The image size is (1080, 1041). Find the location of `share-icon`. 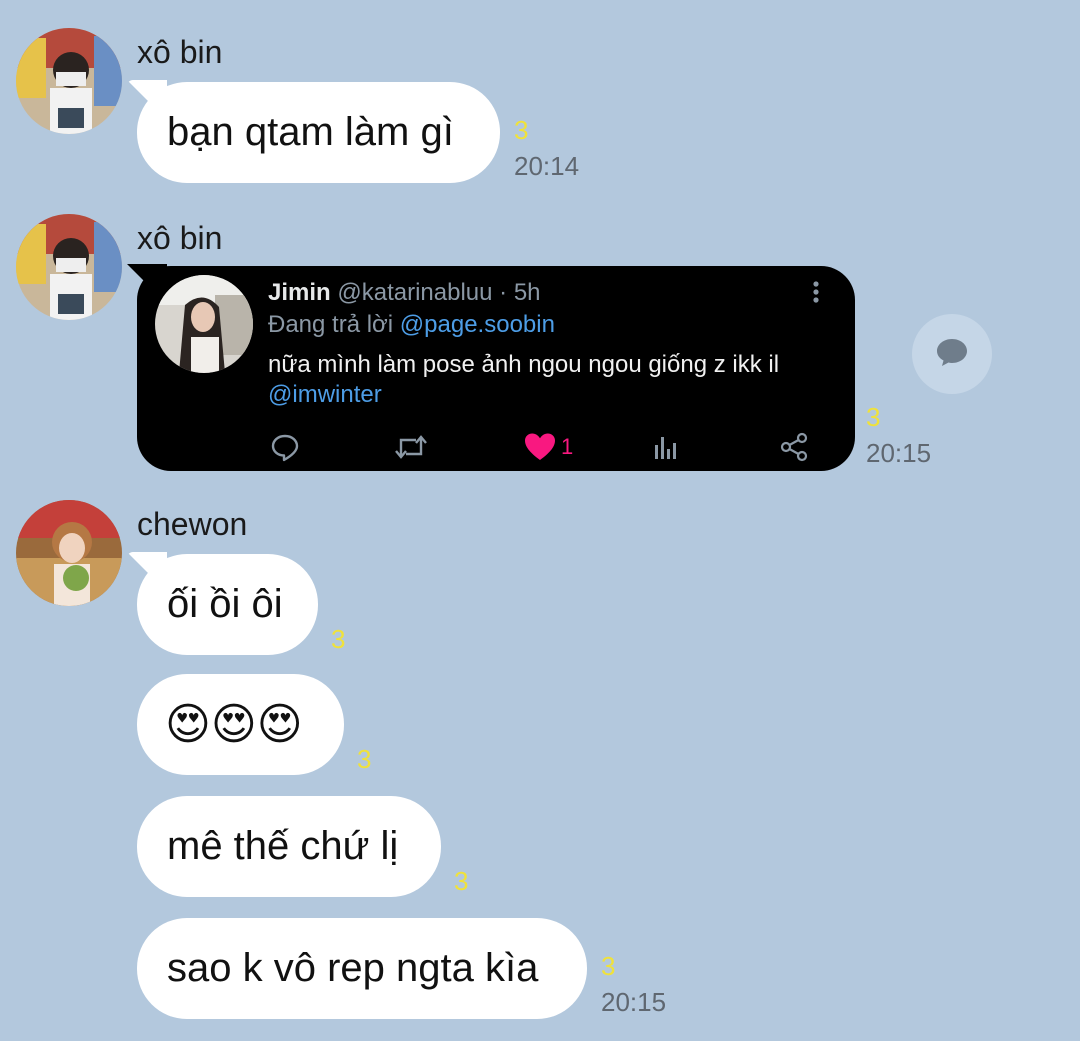

share-icon is located at coordinates (794, 449).